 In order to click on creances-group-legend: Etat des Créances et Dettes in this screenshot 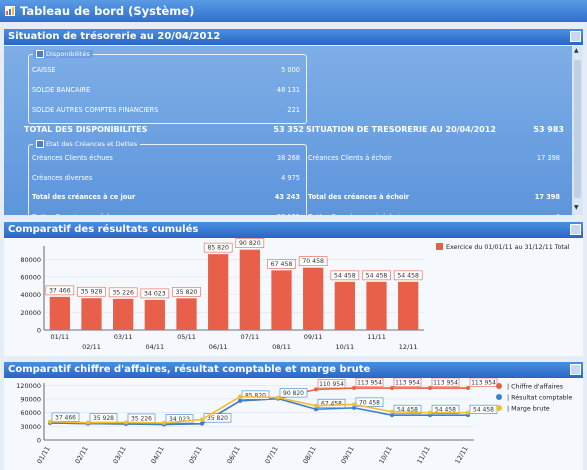, I will do `click(87, 144)`.